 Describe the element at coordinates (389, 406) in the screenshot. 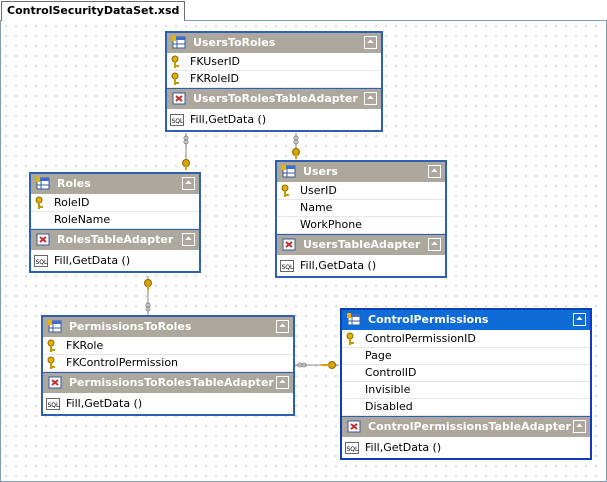

I see `column-name: Disabled` at that location.